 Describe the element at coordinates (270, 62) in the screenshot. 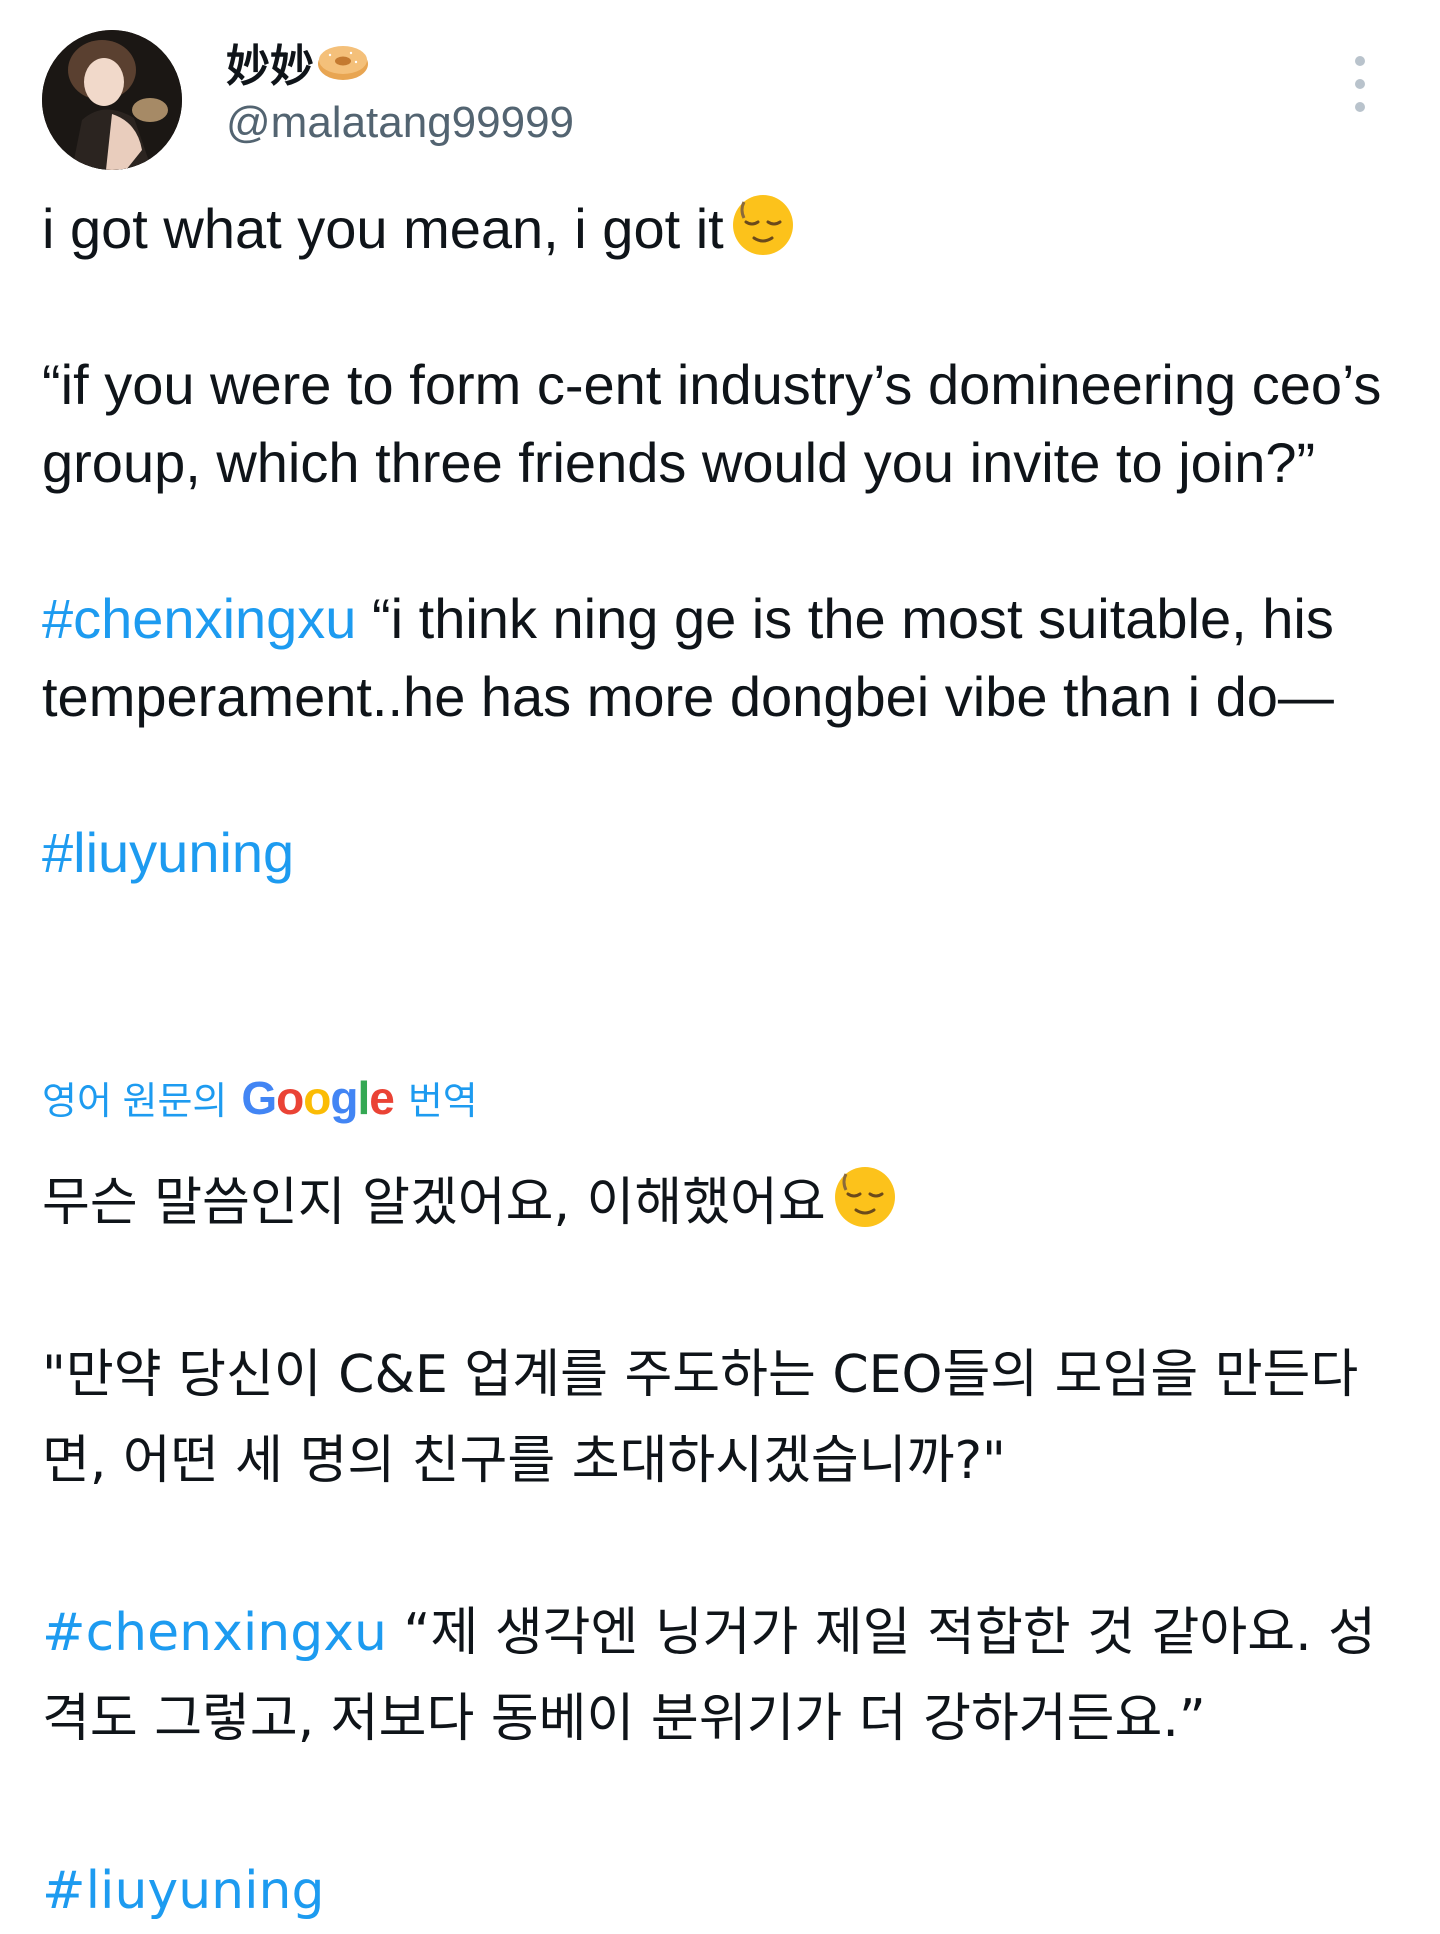

I see `display-name: 妙妙` at that location.